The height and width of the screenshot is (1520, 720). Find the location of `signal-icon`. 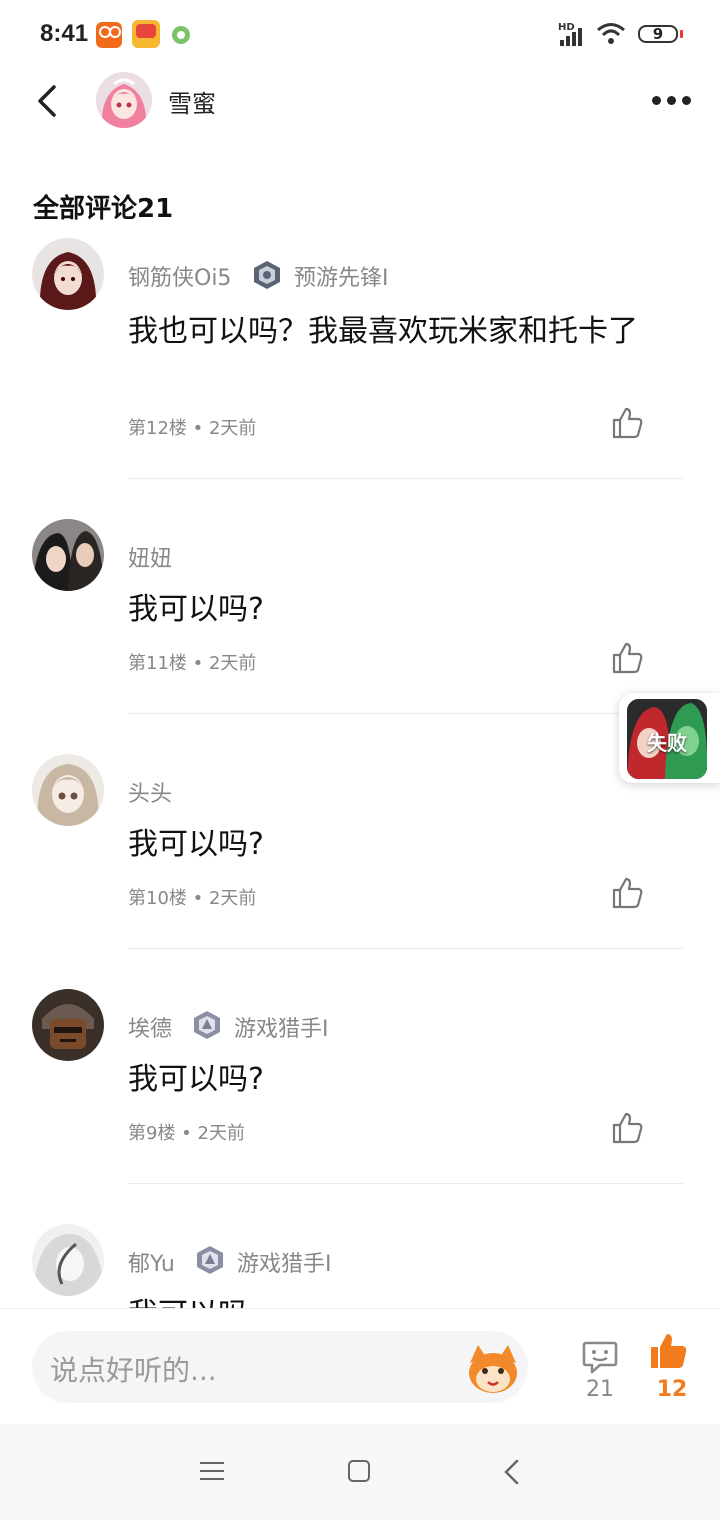

signal-icon is located at coordinates (573, 35).